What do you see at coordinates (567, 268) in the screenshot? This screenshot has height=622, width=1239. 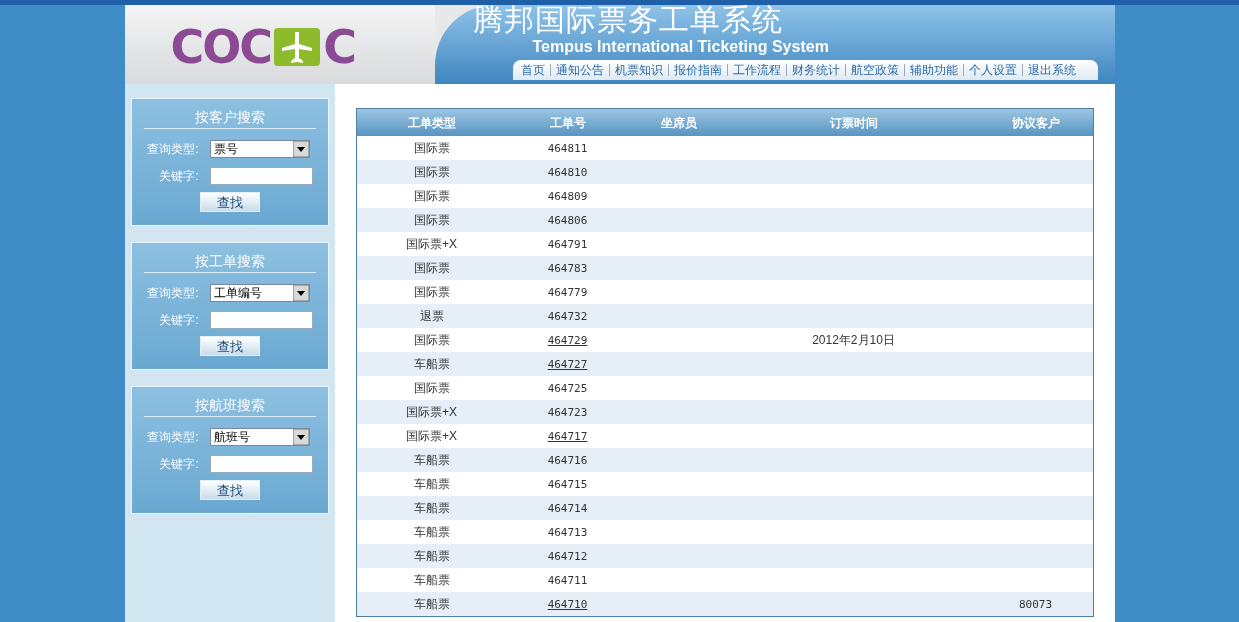 I see `table-cell: 464783` at bounding box center [567, 268].